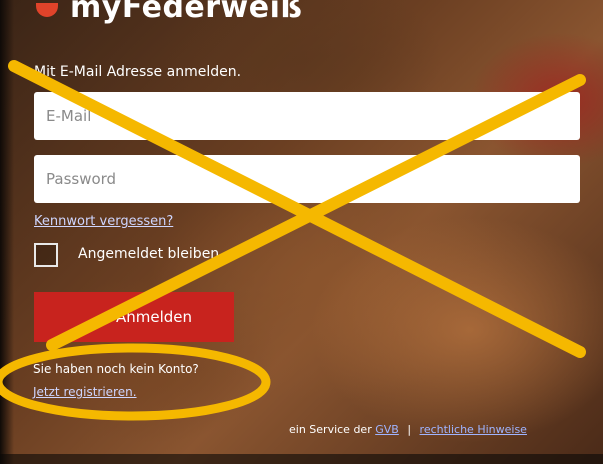  I want to click on background-shadow, so click(7, 232).